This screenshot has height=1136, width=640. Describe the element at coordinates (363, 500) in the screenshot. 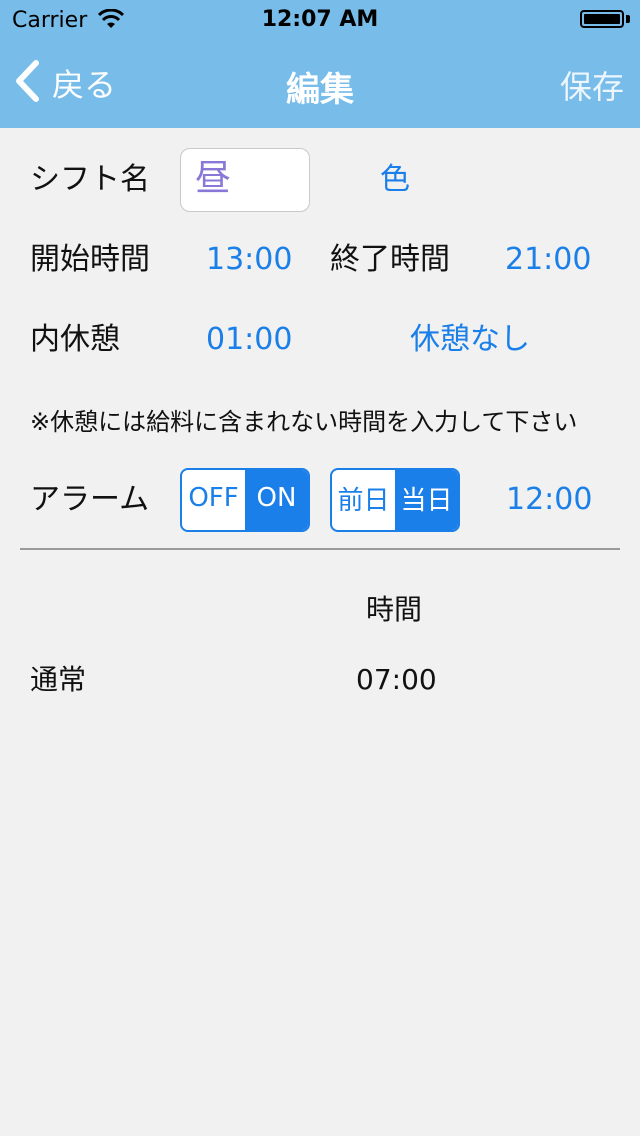

I see `alarm-prev-day-segment: 前日` at that location.